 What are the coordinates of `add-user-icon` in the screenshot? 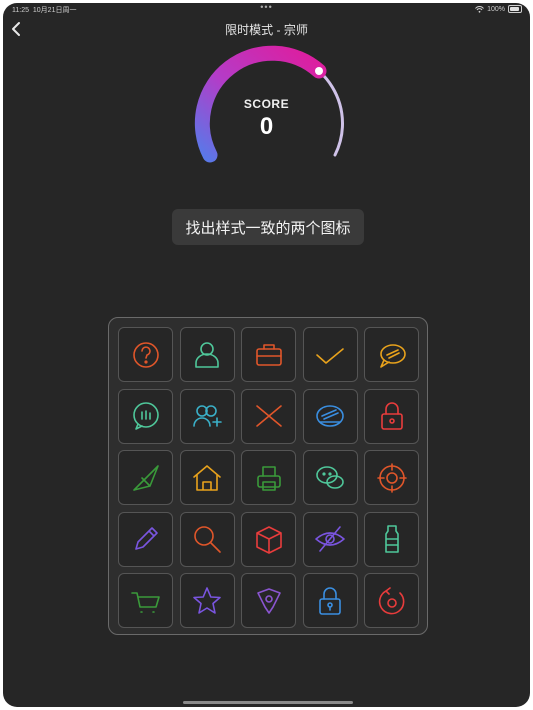 It's located at (207, 416).